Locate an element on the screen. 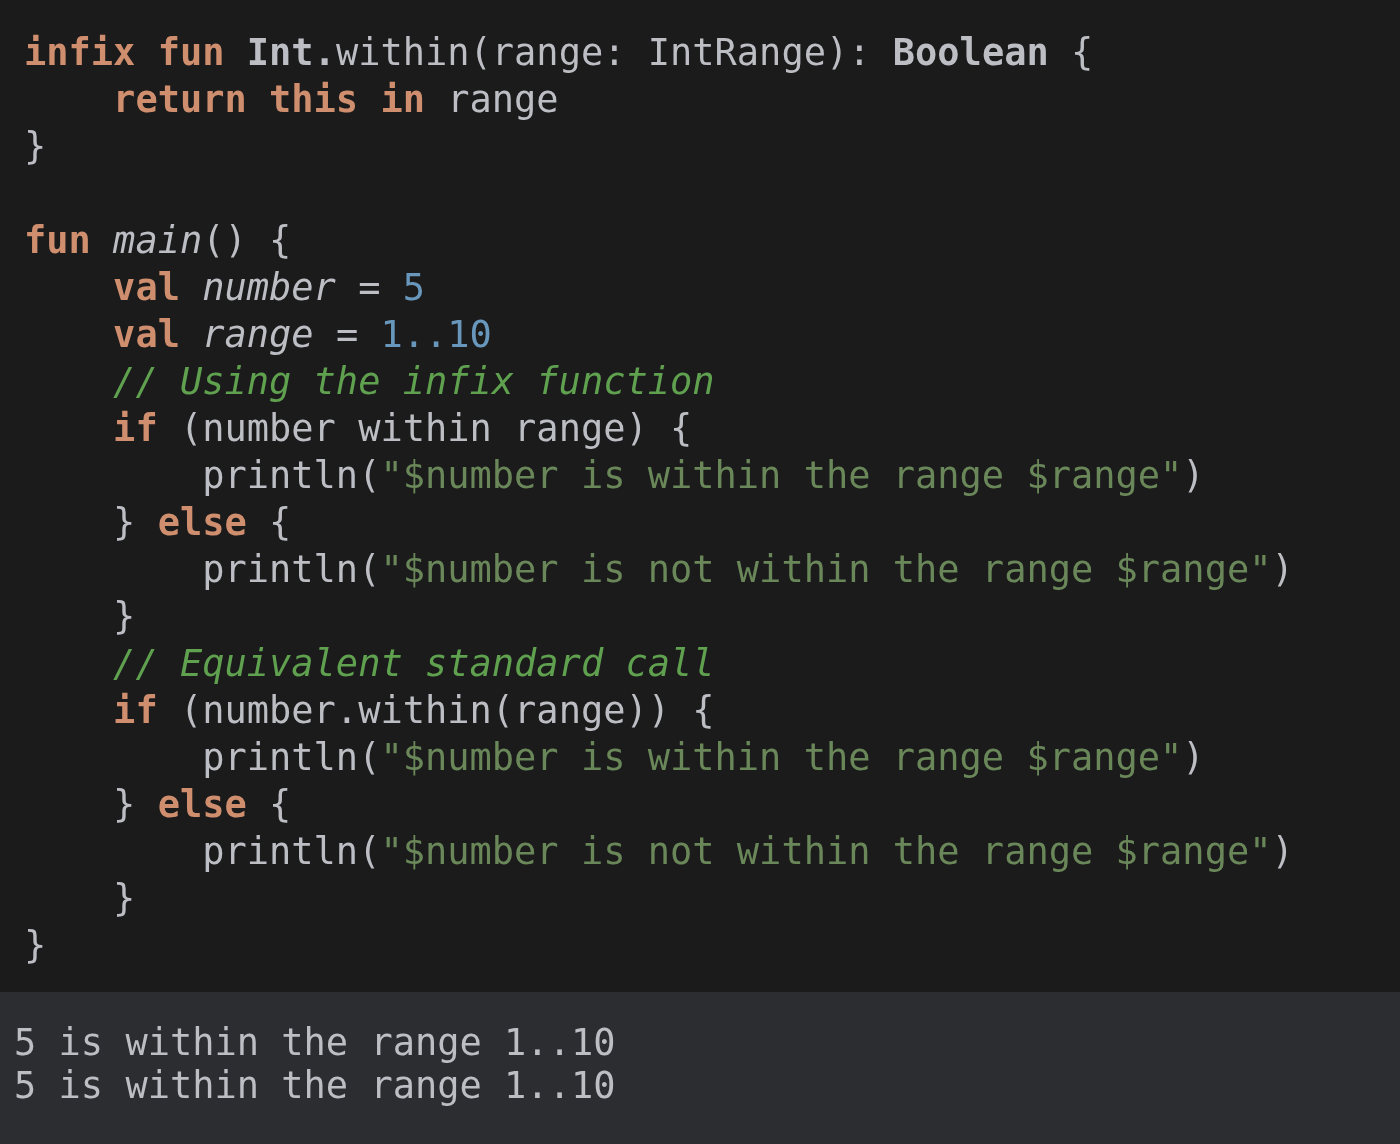 The height and width of the screenshot is (1144, 1400). code-line: infix fun Int.within(range: IntRange): Boolean { is located at coordinates (559, 53).